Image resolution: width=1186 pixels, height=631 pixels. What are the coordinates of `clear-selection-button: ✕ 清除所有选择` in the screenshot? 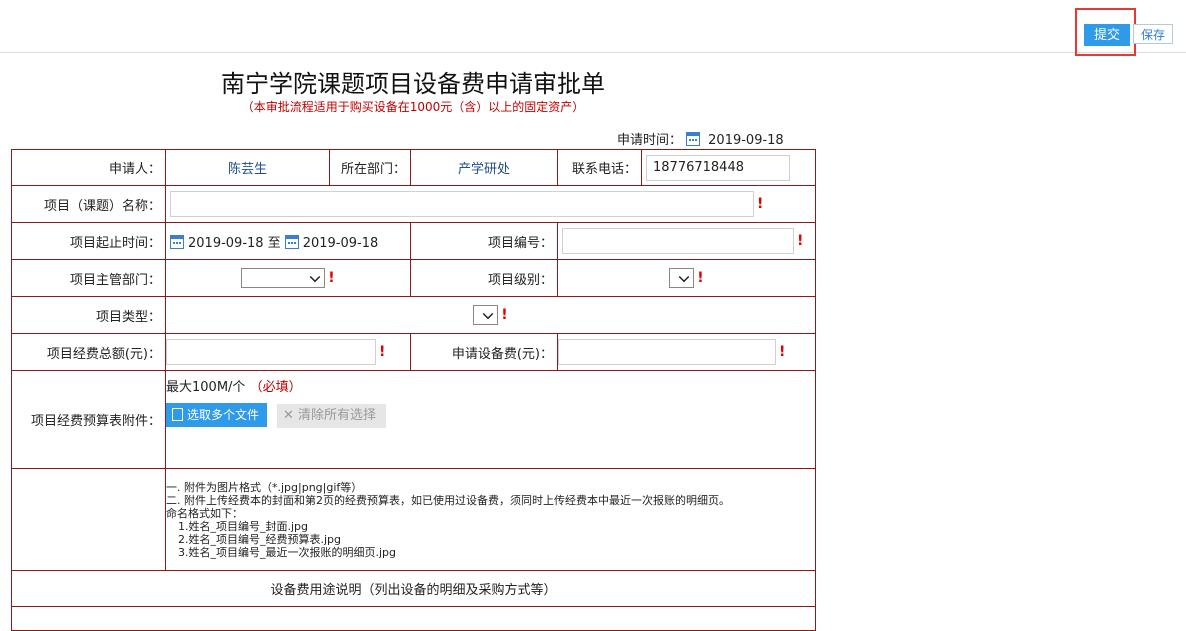 It's located at (332, 416).